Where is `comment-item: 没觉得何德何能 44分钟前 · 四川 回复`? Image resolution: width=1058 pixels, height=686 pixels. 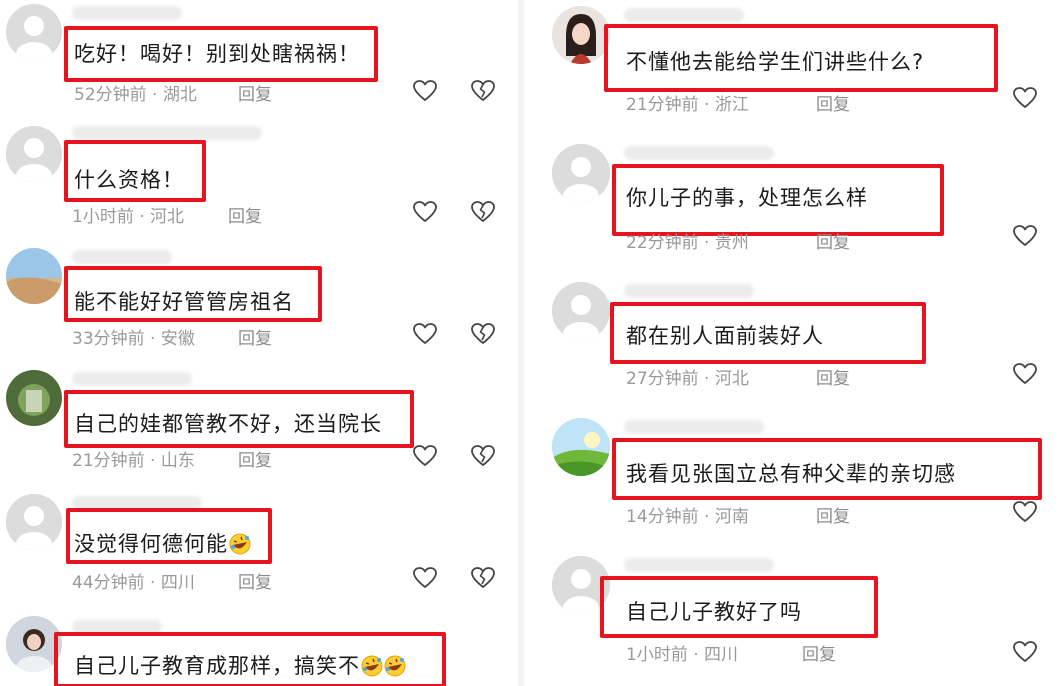 comment-item: 没觉得何德何能 44分钟前 · 四川 回复 is located at coordinates (259, 552).